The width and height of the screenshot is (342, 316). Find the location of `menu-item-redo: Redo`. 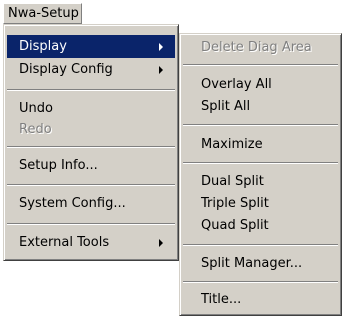

menu-item-redo: Redo is located at coordinates (35, 129).